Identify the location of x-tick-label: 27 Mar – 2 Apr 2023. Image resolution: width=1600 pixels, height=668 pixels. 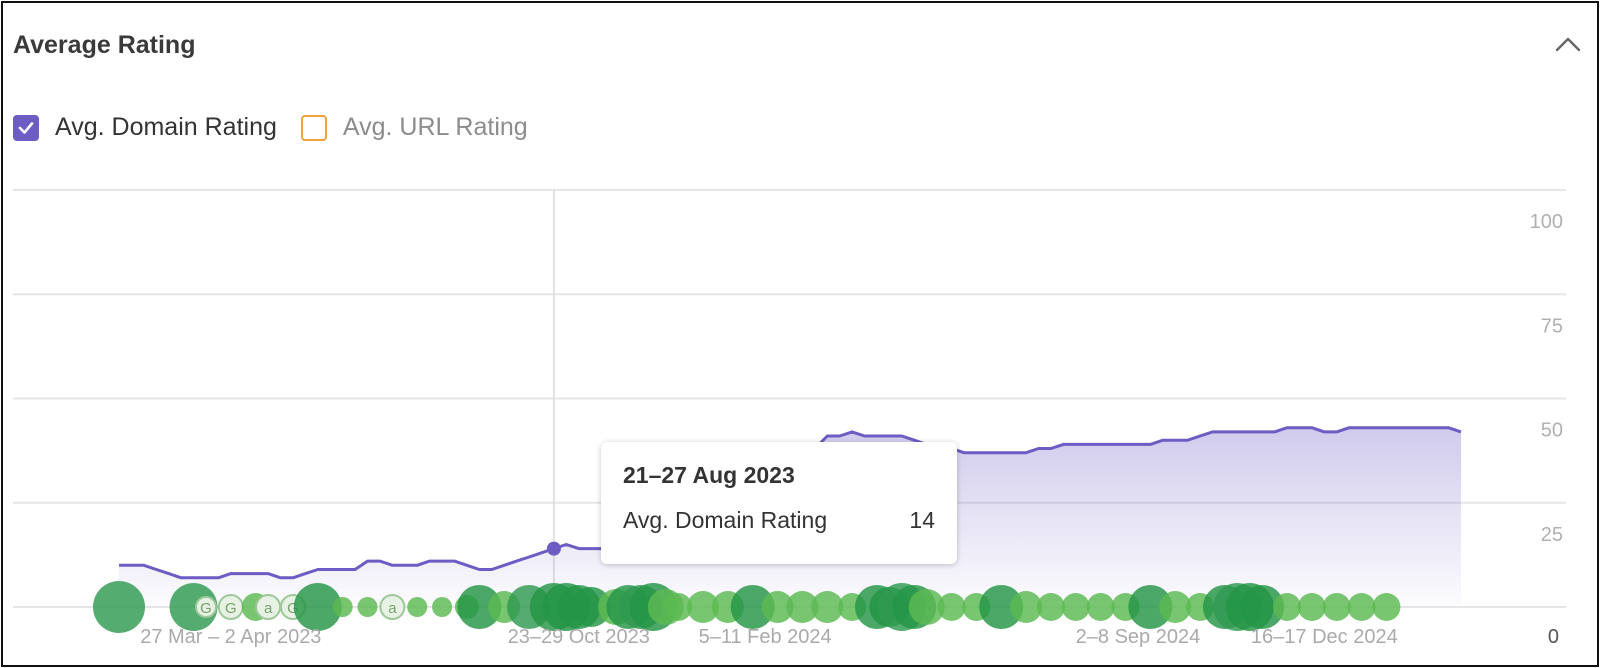
(230, 637).